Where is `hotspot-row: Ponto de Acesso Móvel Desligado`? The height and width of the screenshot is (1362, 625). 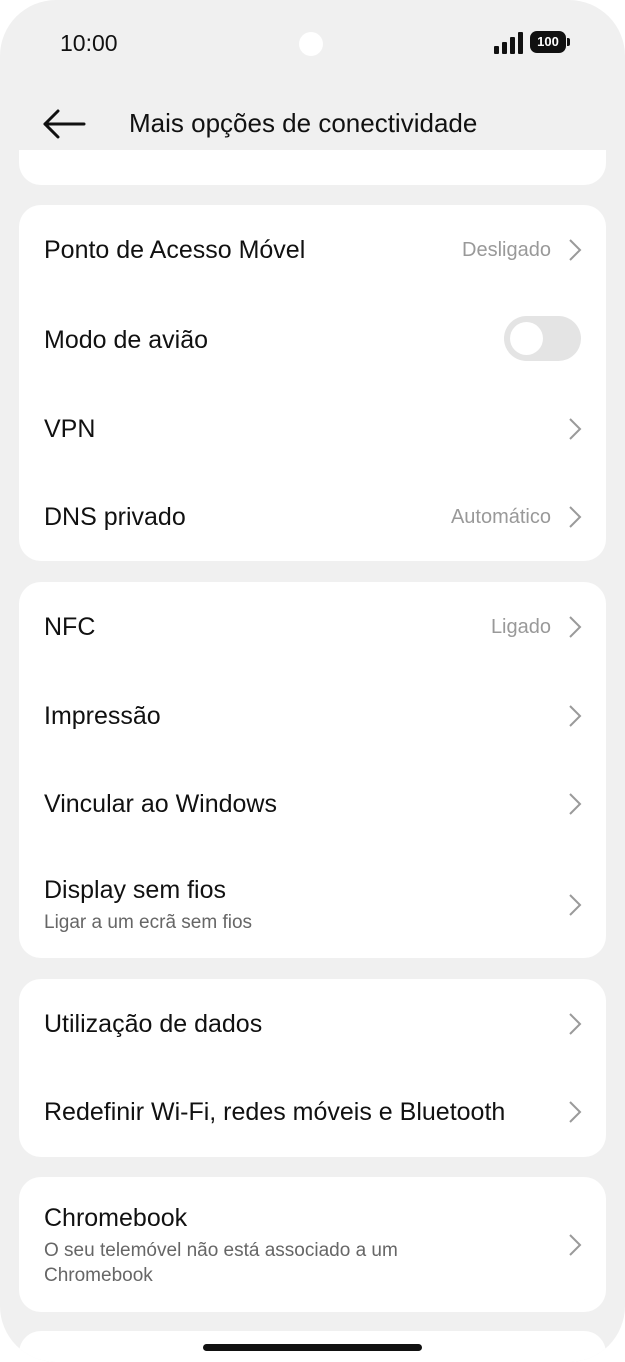 hotspot-row: Ponto de Acesso Móvel Desligado is located at coordinates (312, 250).